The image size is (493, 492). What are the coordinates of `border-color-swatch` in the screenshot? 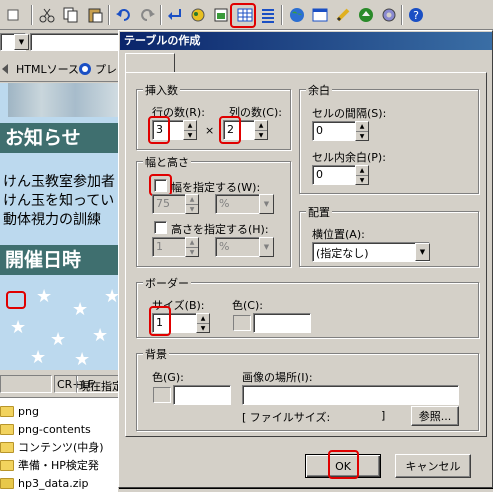 It's located at (242, 323).